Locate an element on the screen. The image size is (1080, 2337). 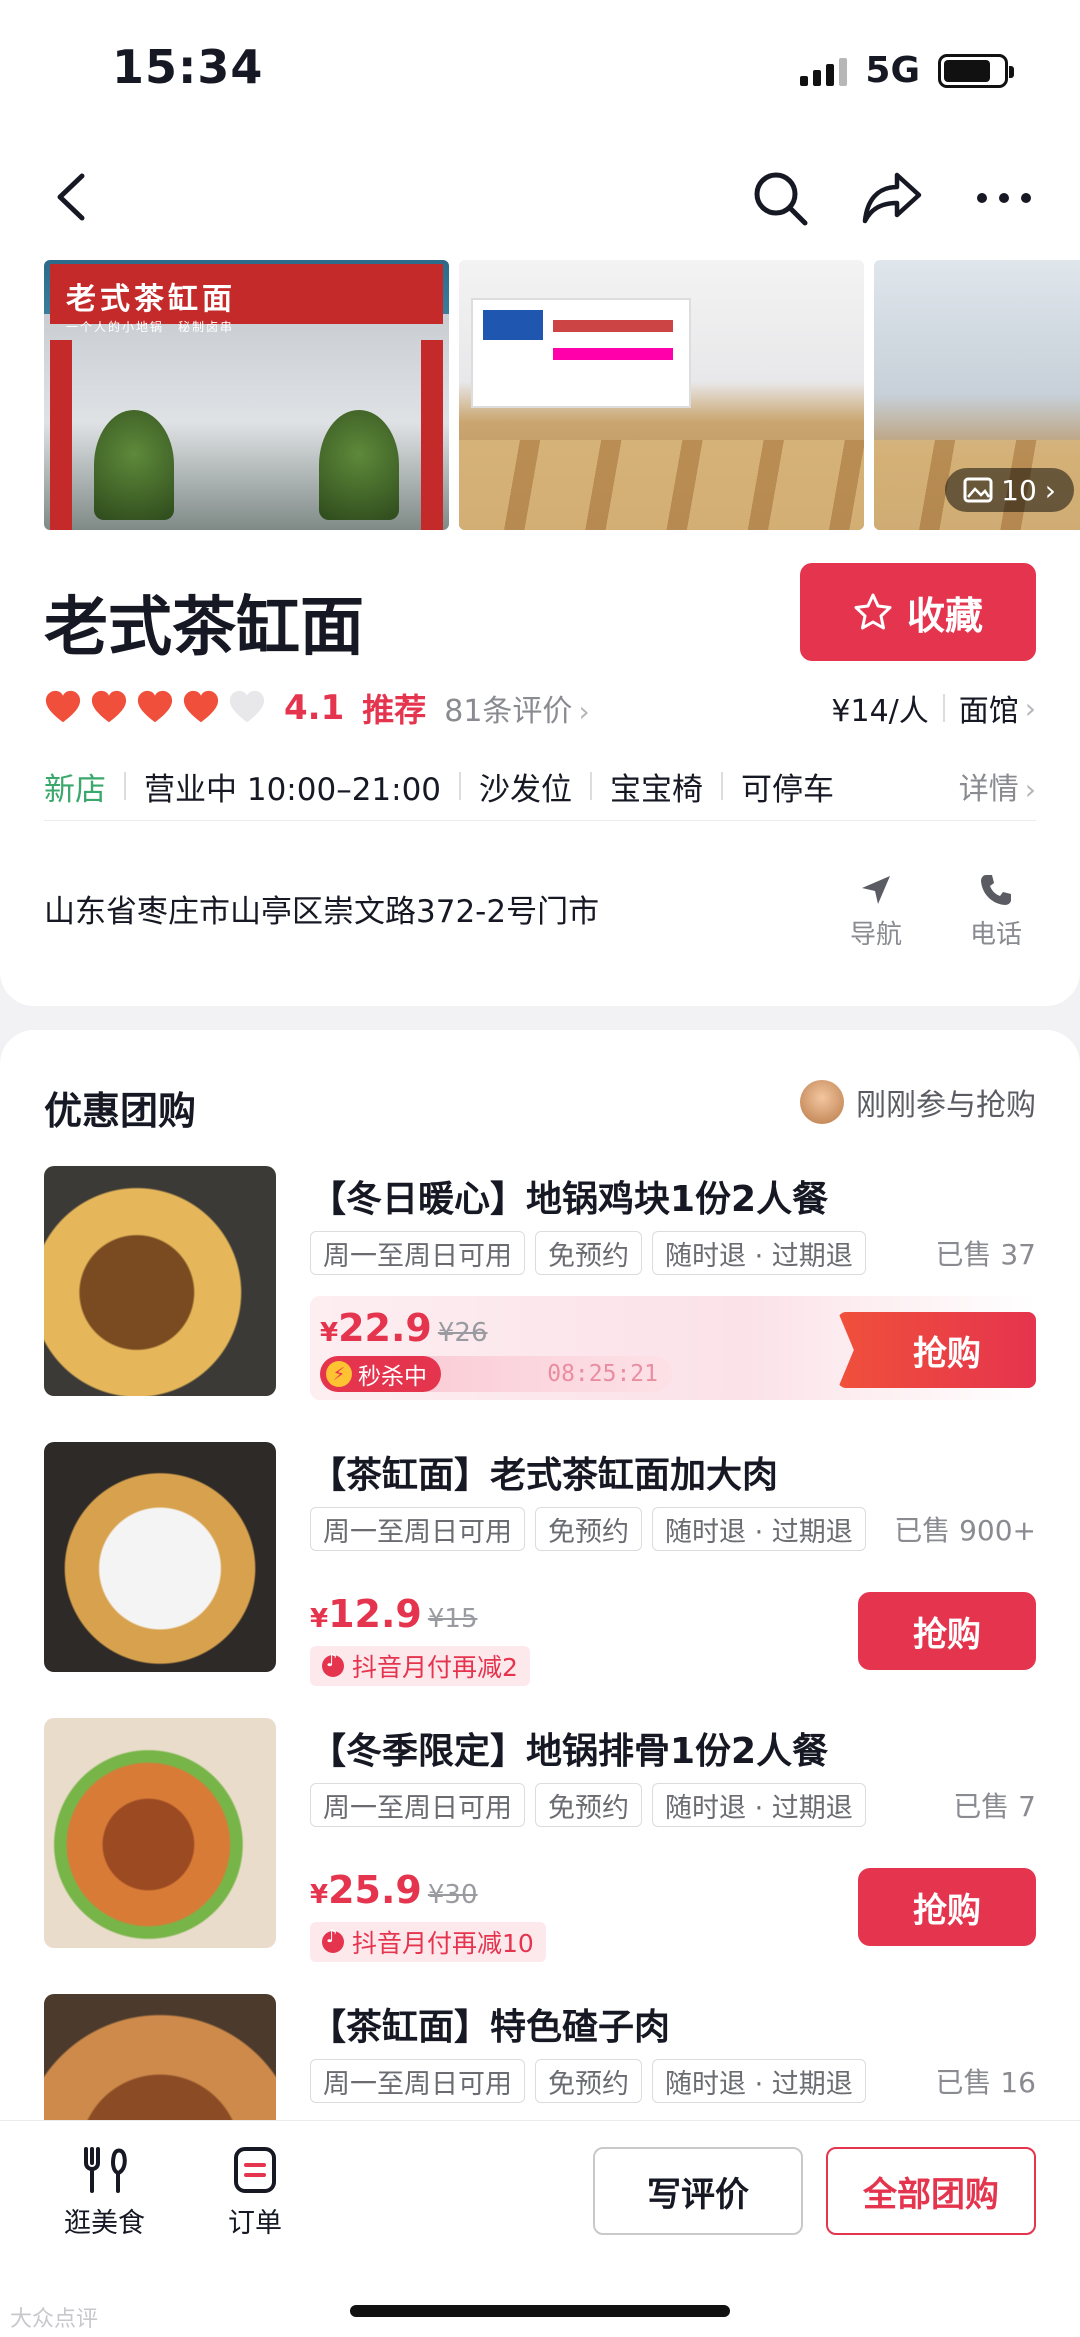
facility-tag: 可停车 is located at coordinates (788, 789).